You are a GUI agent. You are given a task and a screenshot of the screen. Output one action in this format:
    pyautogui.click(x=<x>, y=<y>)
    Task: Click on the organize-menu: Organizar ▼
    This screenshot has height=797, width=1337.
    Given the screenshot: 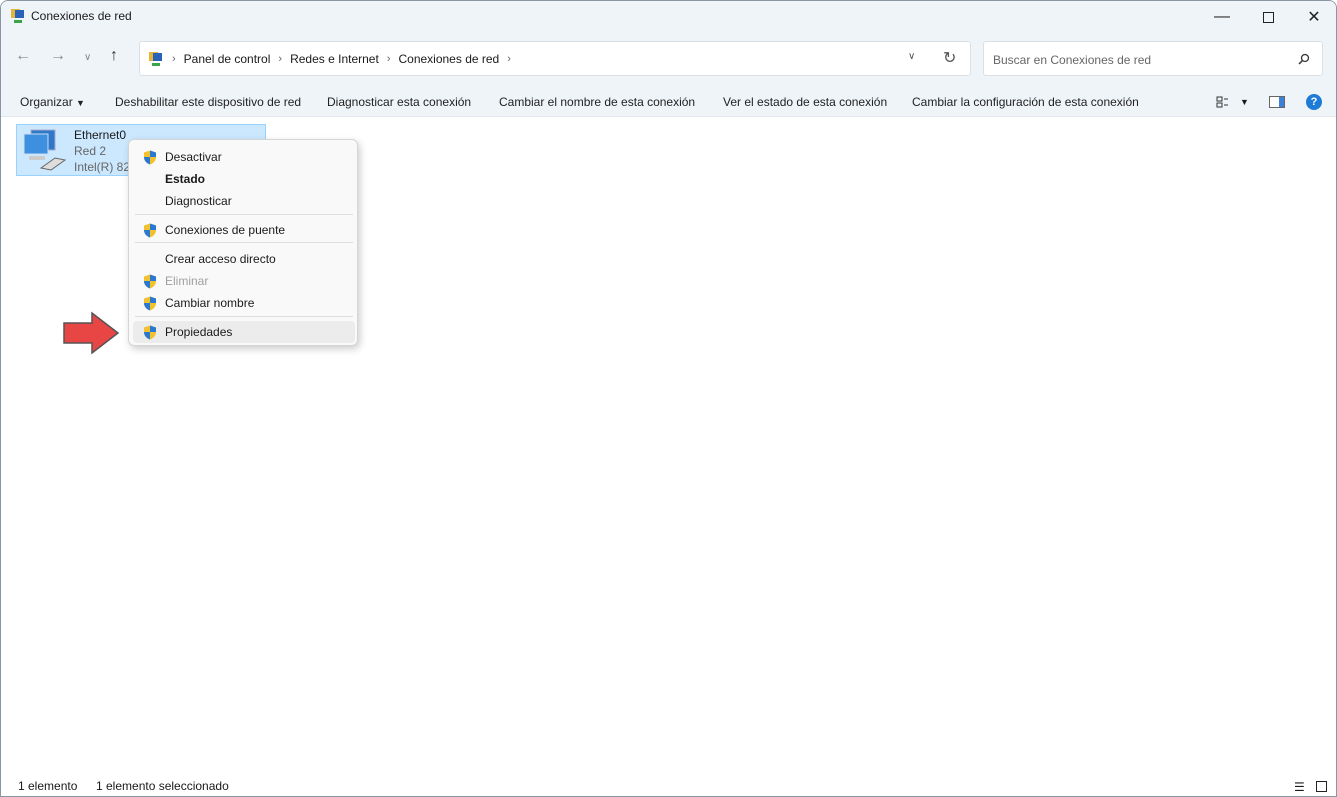 What is the action you would take?
    pyautogui.click(x=52, y=102)
    